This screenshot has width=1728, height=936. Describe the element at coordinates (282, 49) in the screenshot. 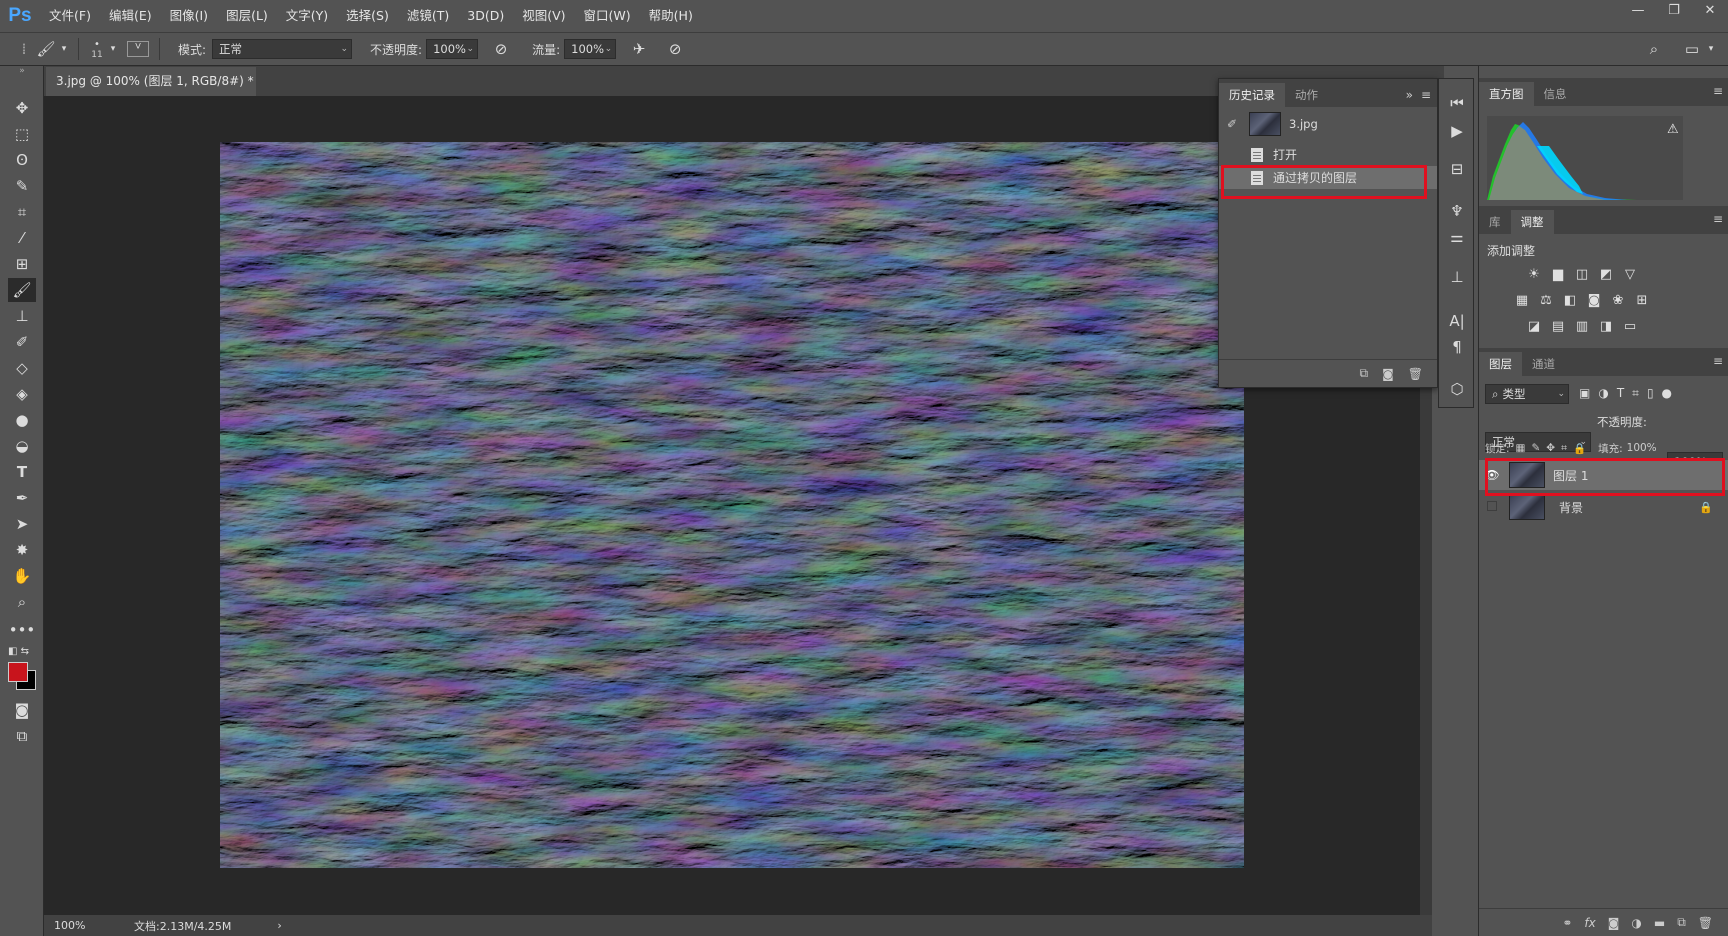

I see `mode-select: 正常 ⌄` at that location.